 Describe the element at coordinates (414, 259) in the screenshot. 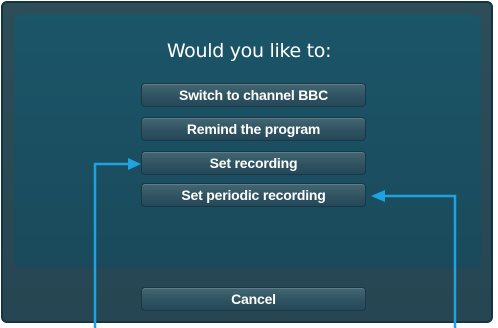

I see `right-pointer-arrow` at that location.